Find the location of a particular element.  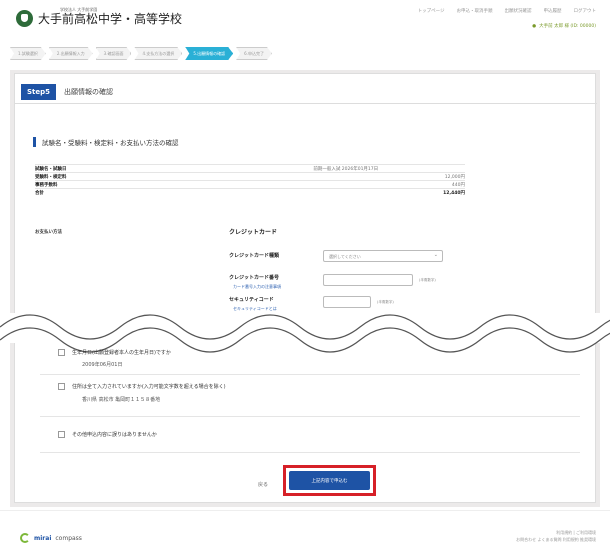

submit-button: 上記内容で申込む is located at coordinates (329, 480).